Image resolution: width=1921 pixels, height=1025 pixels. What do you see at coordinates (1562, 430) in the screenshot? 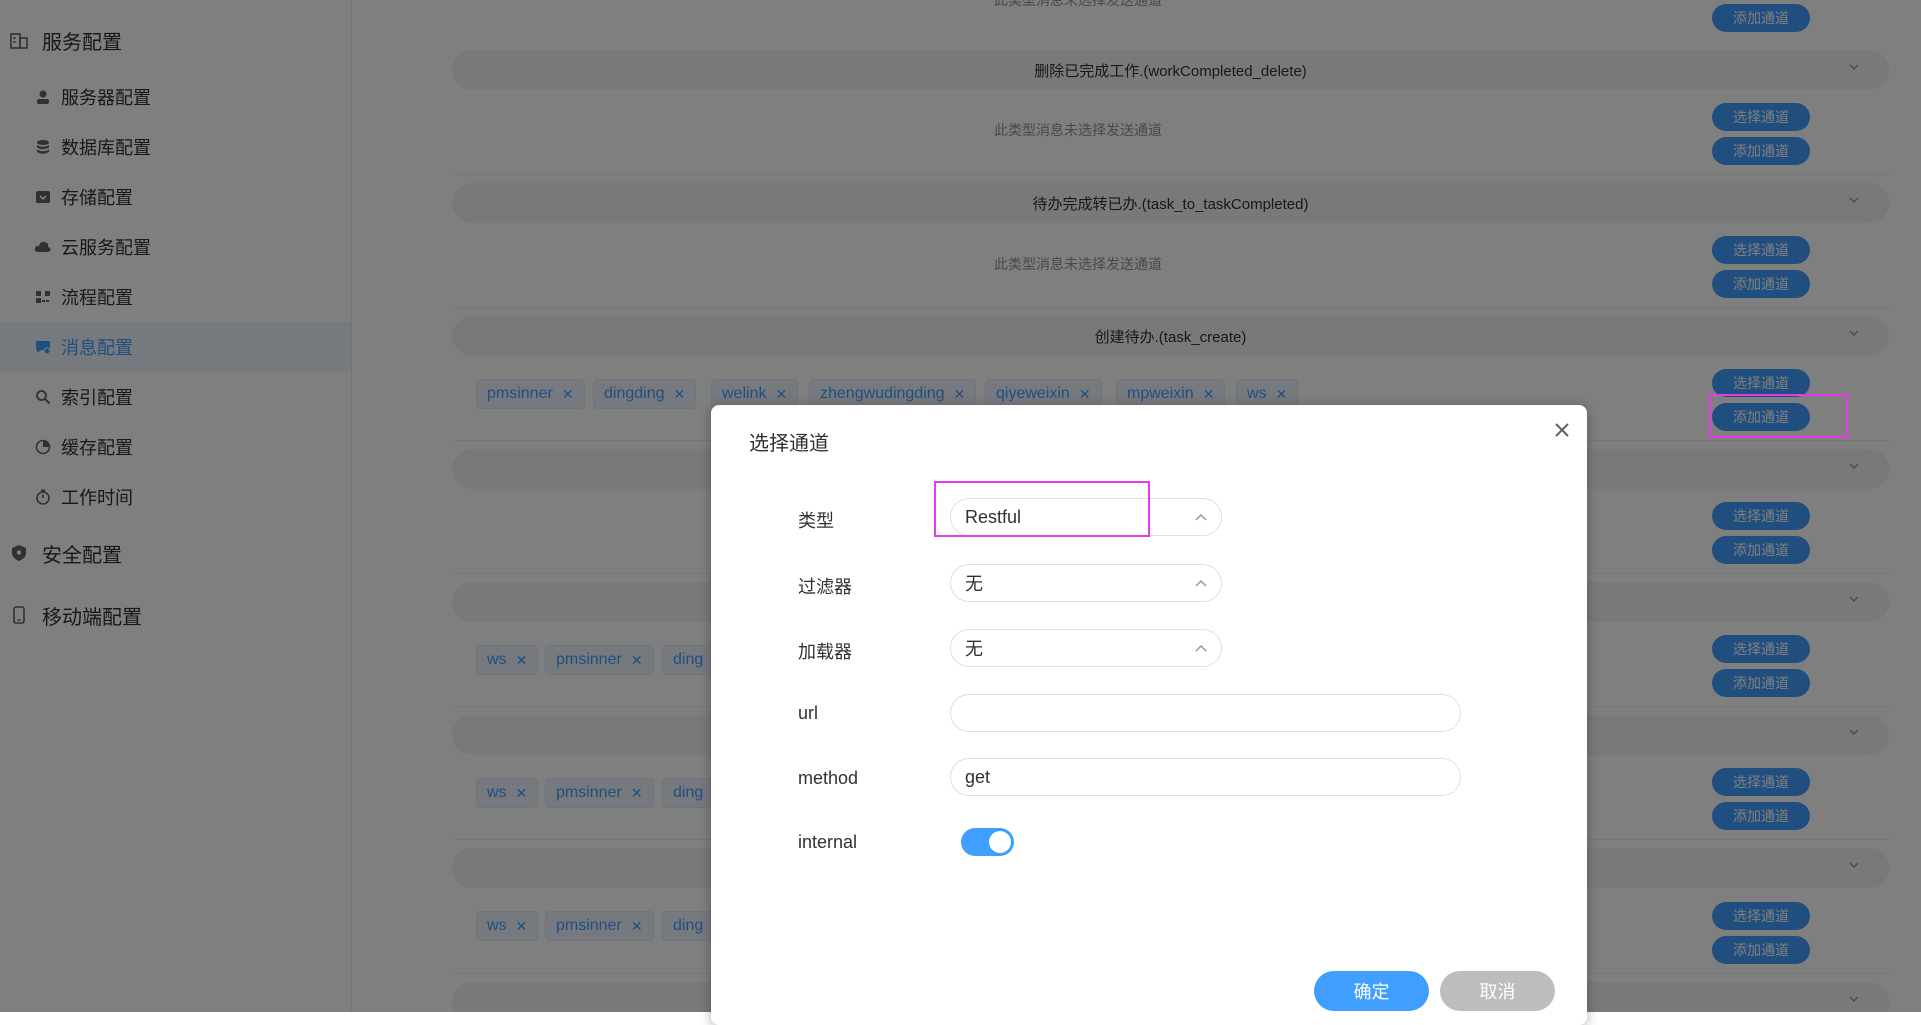
I see `close-icon` at bounding box center [1562, 430].